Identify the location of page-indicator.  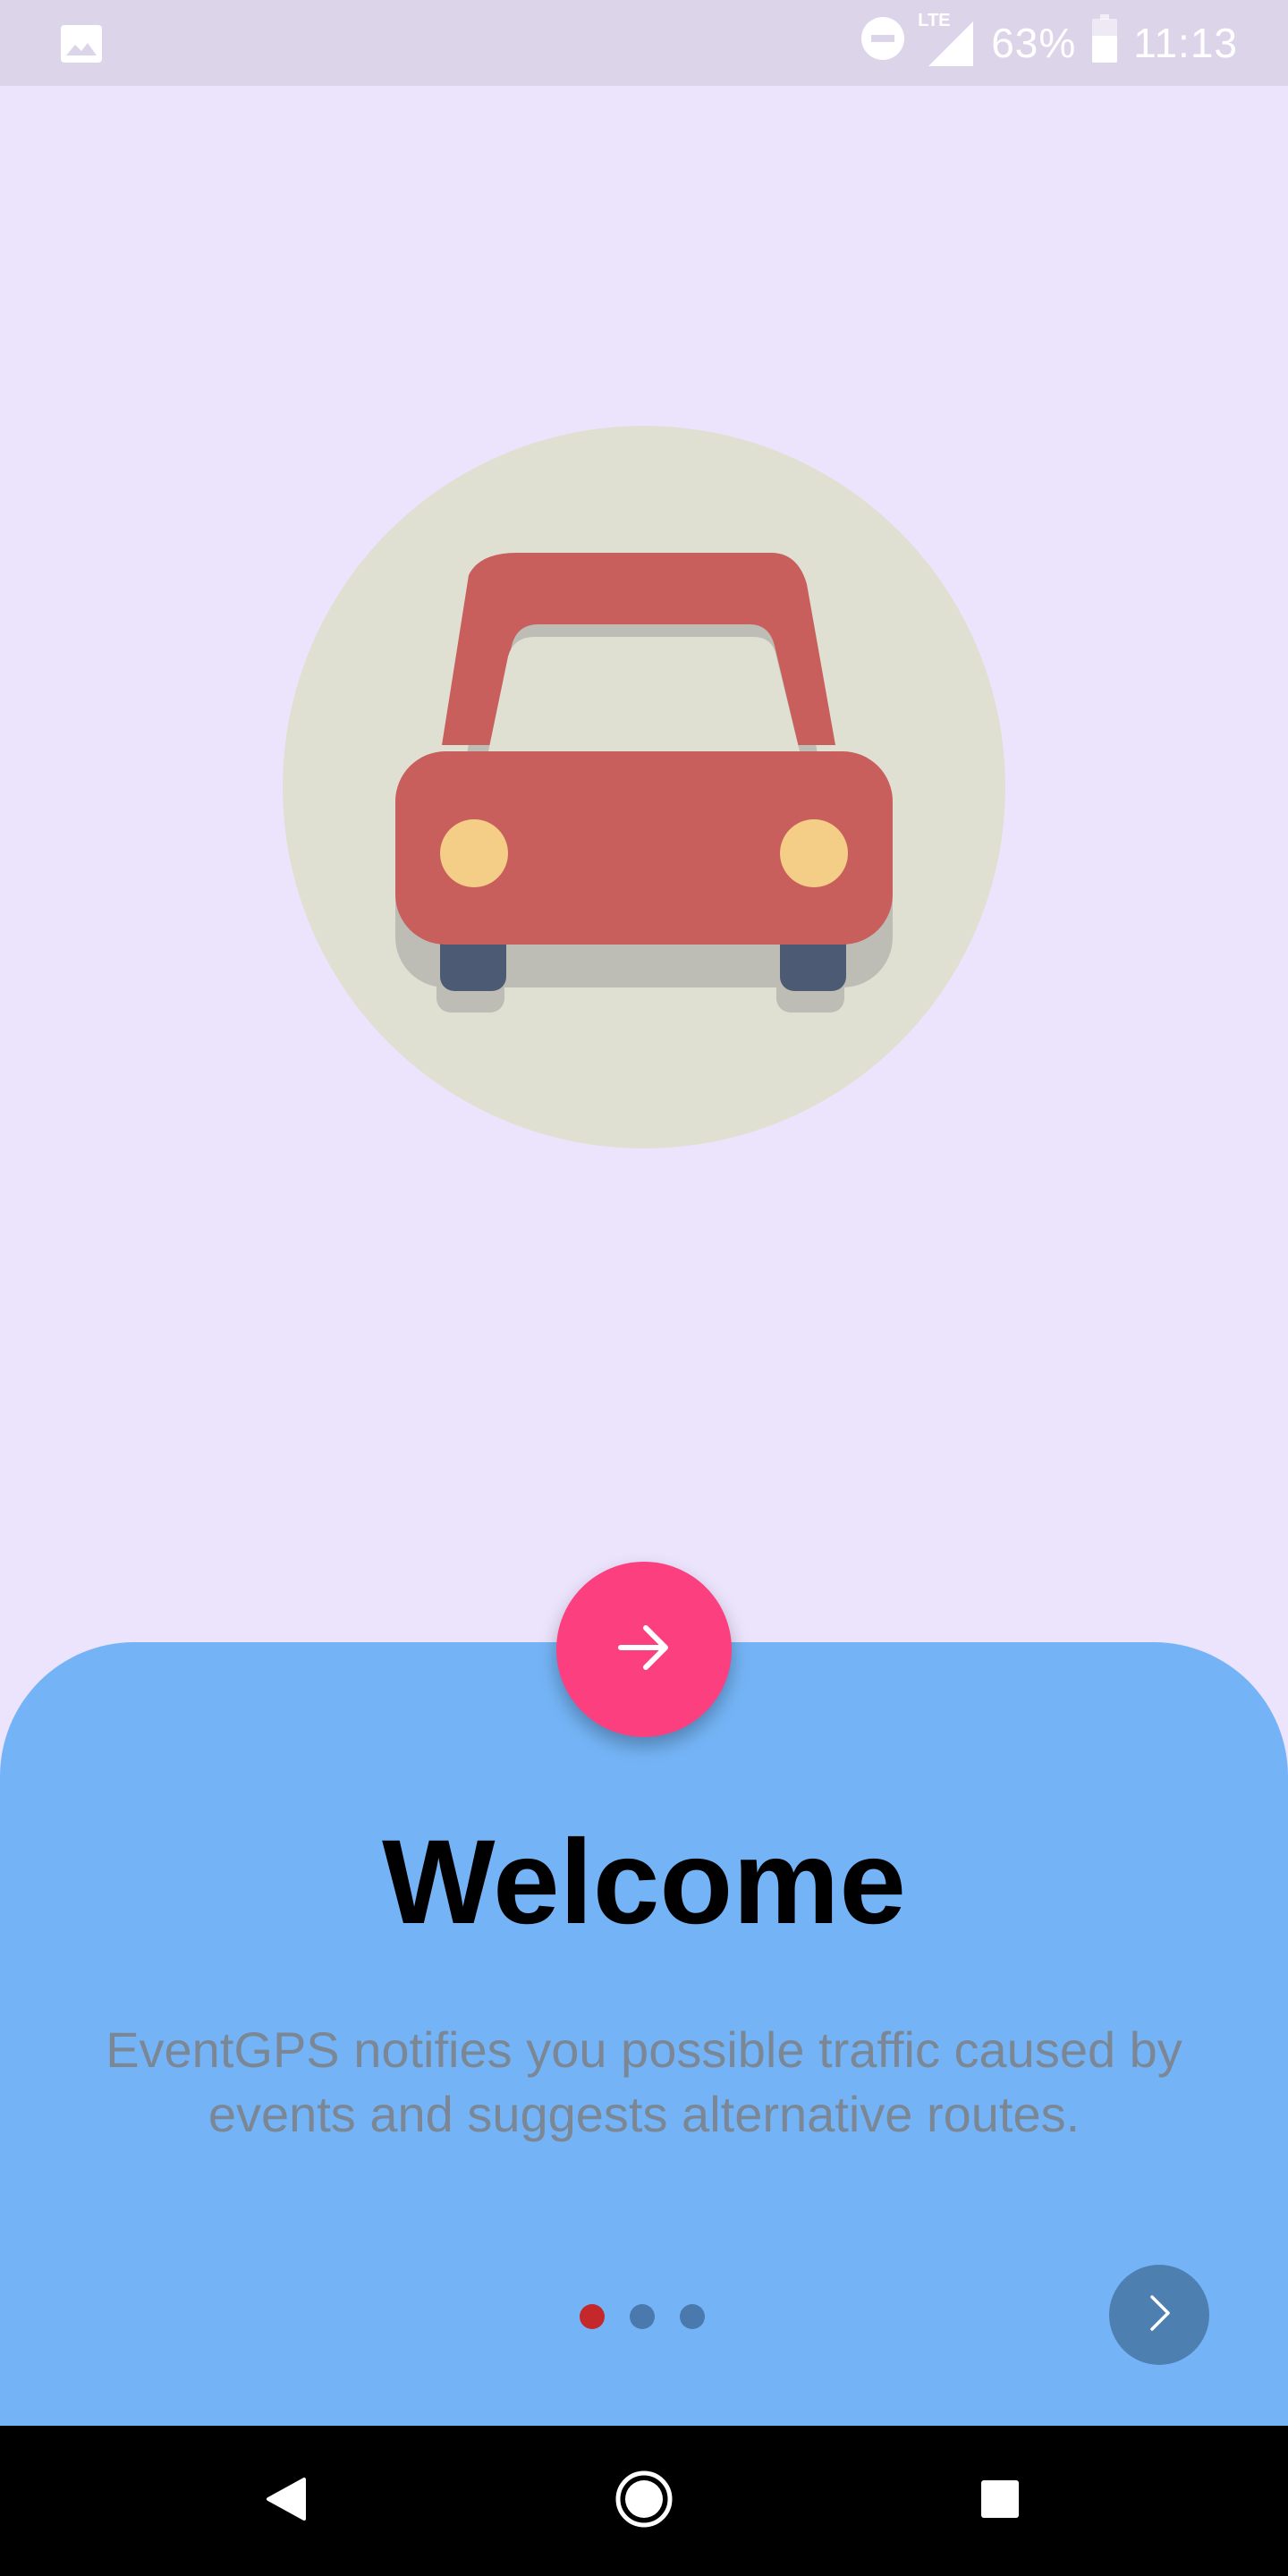
(642, 2317).